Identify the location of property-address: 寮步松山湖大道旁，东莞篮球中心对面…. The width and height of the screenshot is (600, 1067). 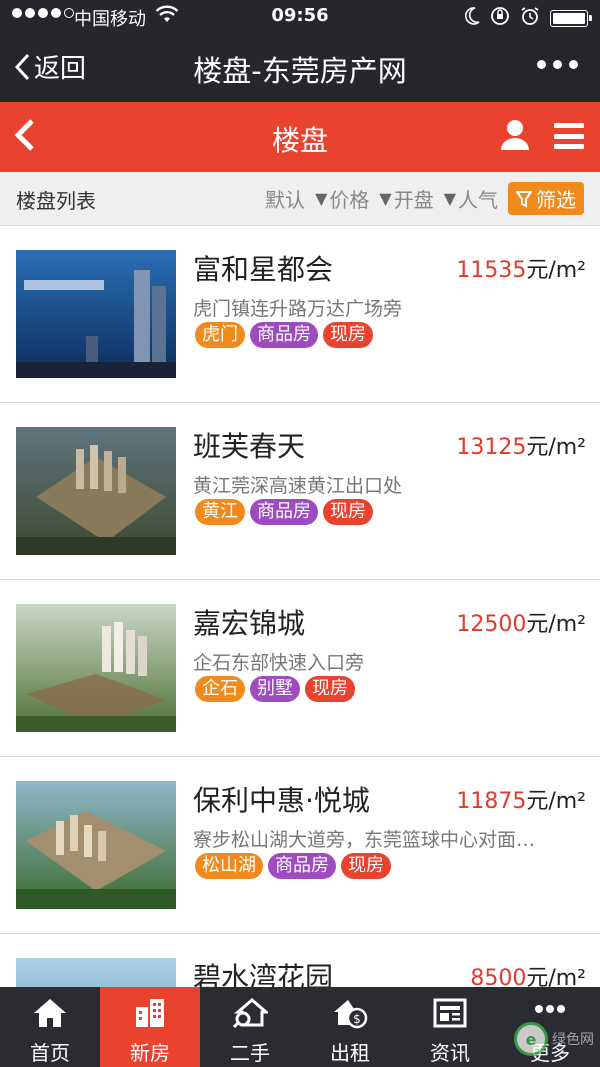
(364, 840).